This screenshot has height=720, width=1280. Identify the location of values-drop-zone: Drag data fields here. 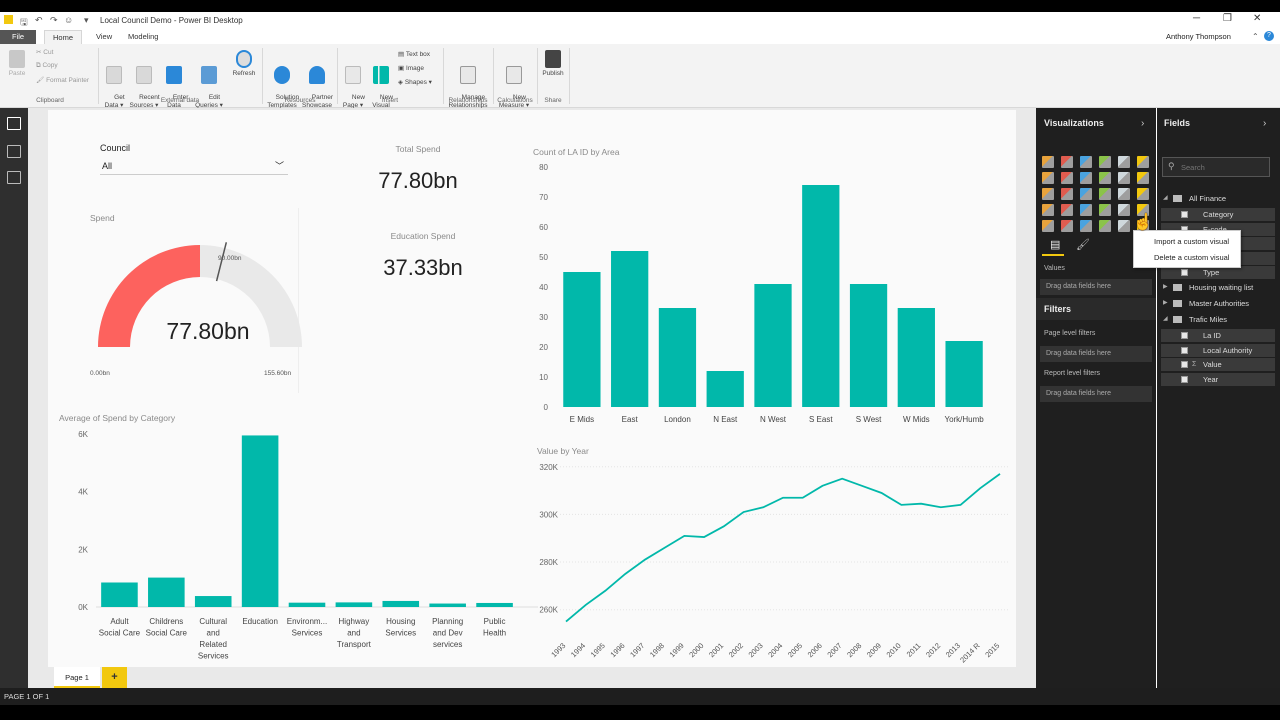
(1096, 287).